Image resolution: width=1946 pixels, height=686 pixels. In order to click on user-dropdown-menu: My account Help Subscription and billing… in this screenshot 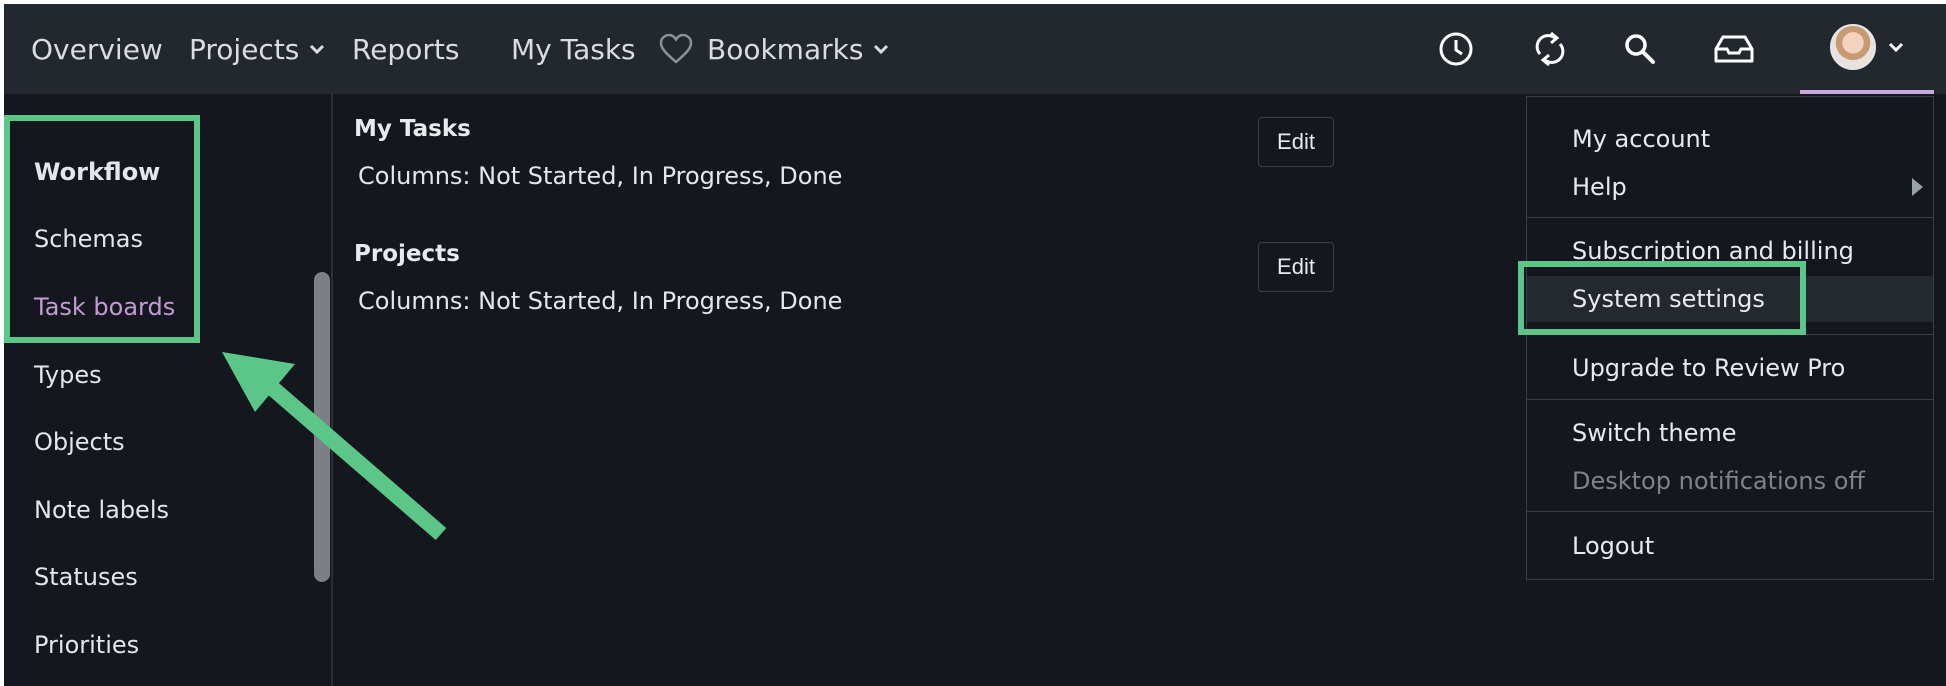, I will do `click(1730, 338)`.